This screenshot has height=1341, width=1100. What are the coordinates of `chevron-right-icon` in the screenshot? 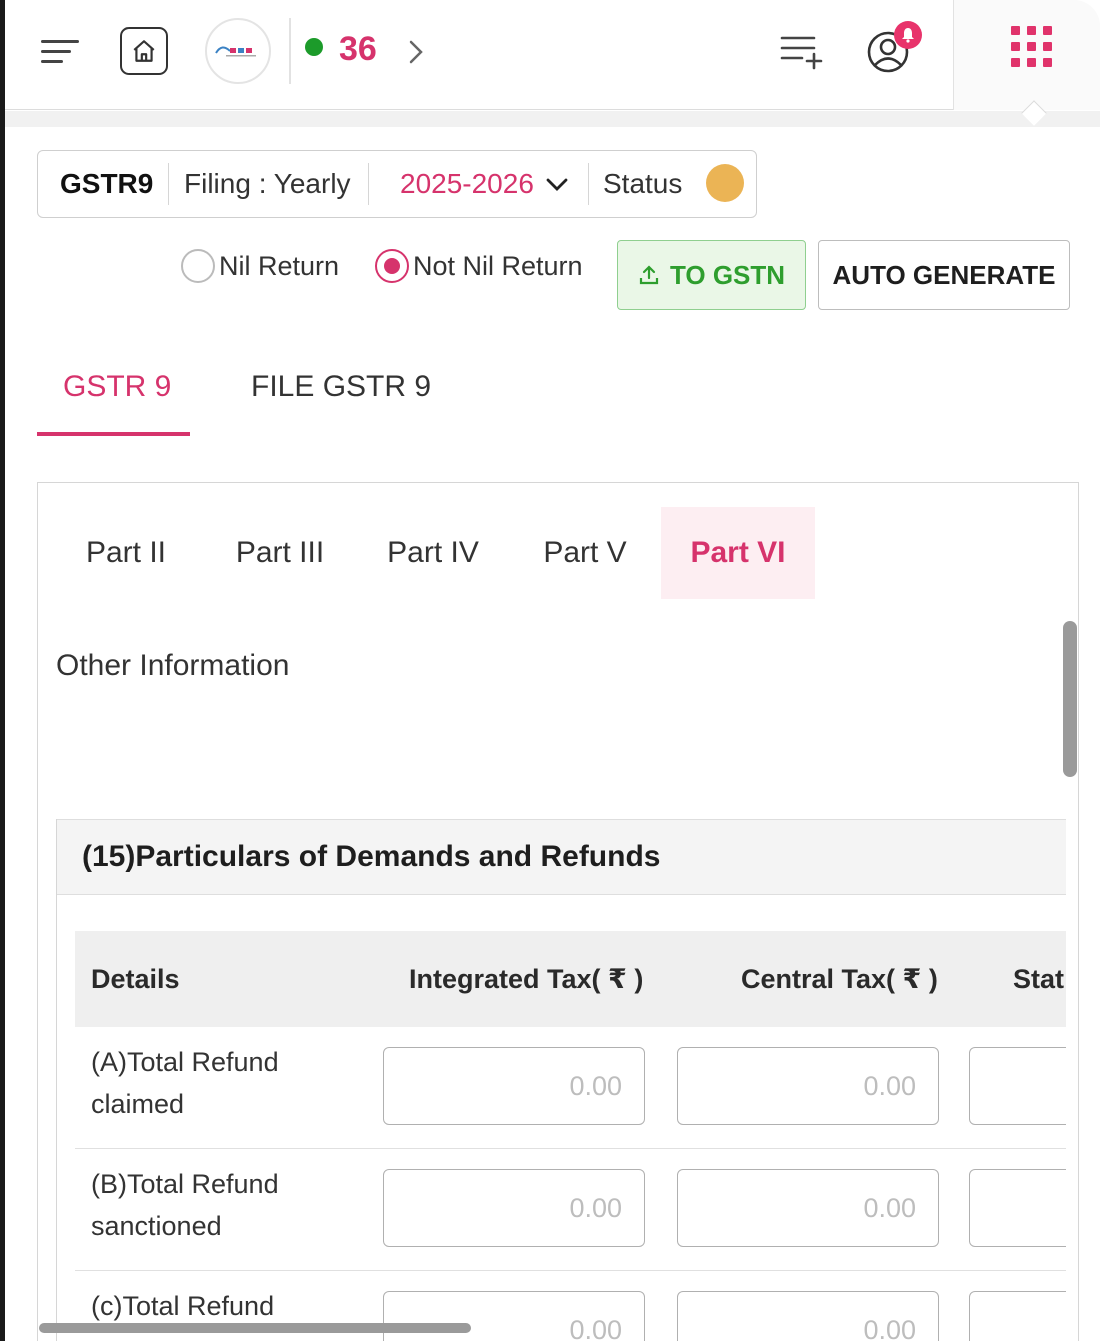 It's located at (416, 52).